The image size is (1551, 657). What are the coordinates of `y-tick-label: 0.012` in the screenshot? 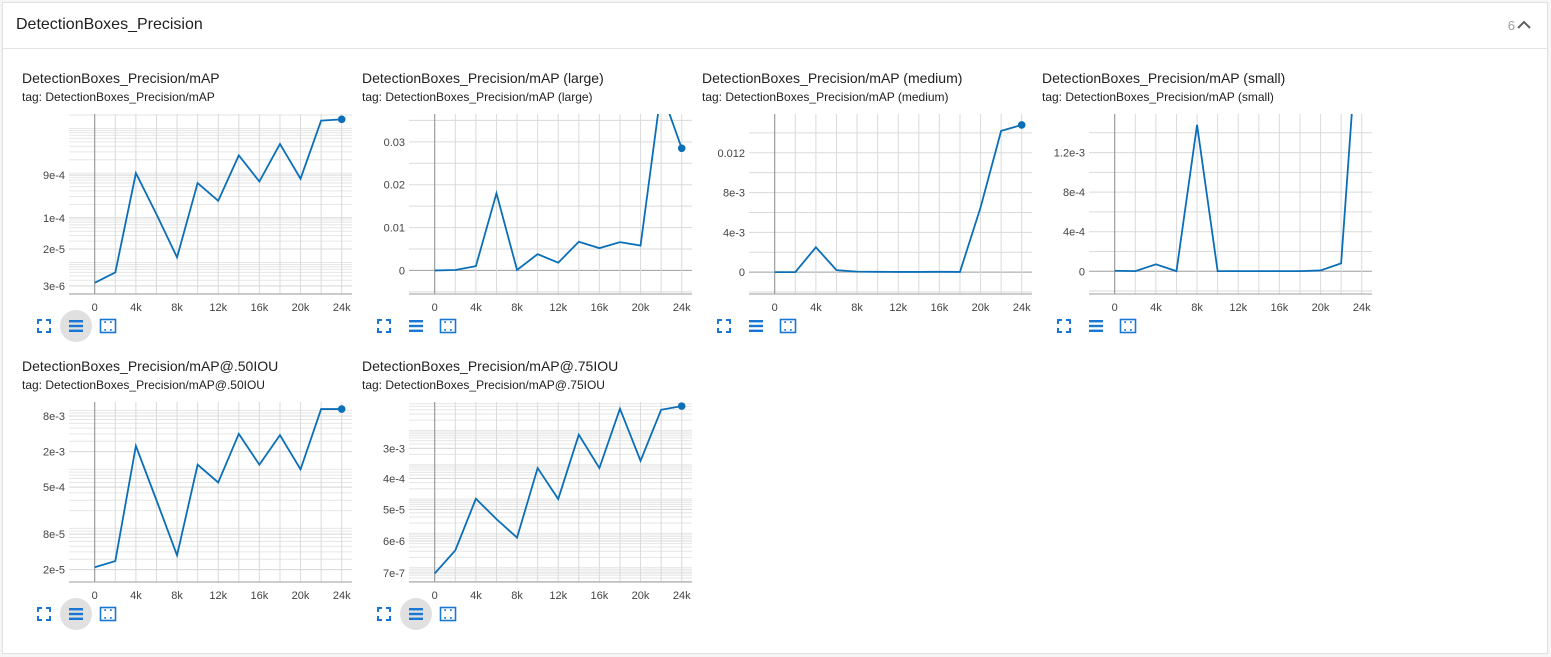 It's located at (731, 154).